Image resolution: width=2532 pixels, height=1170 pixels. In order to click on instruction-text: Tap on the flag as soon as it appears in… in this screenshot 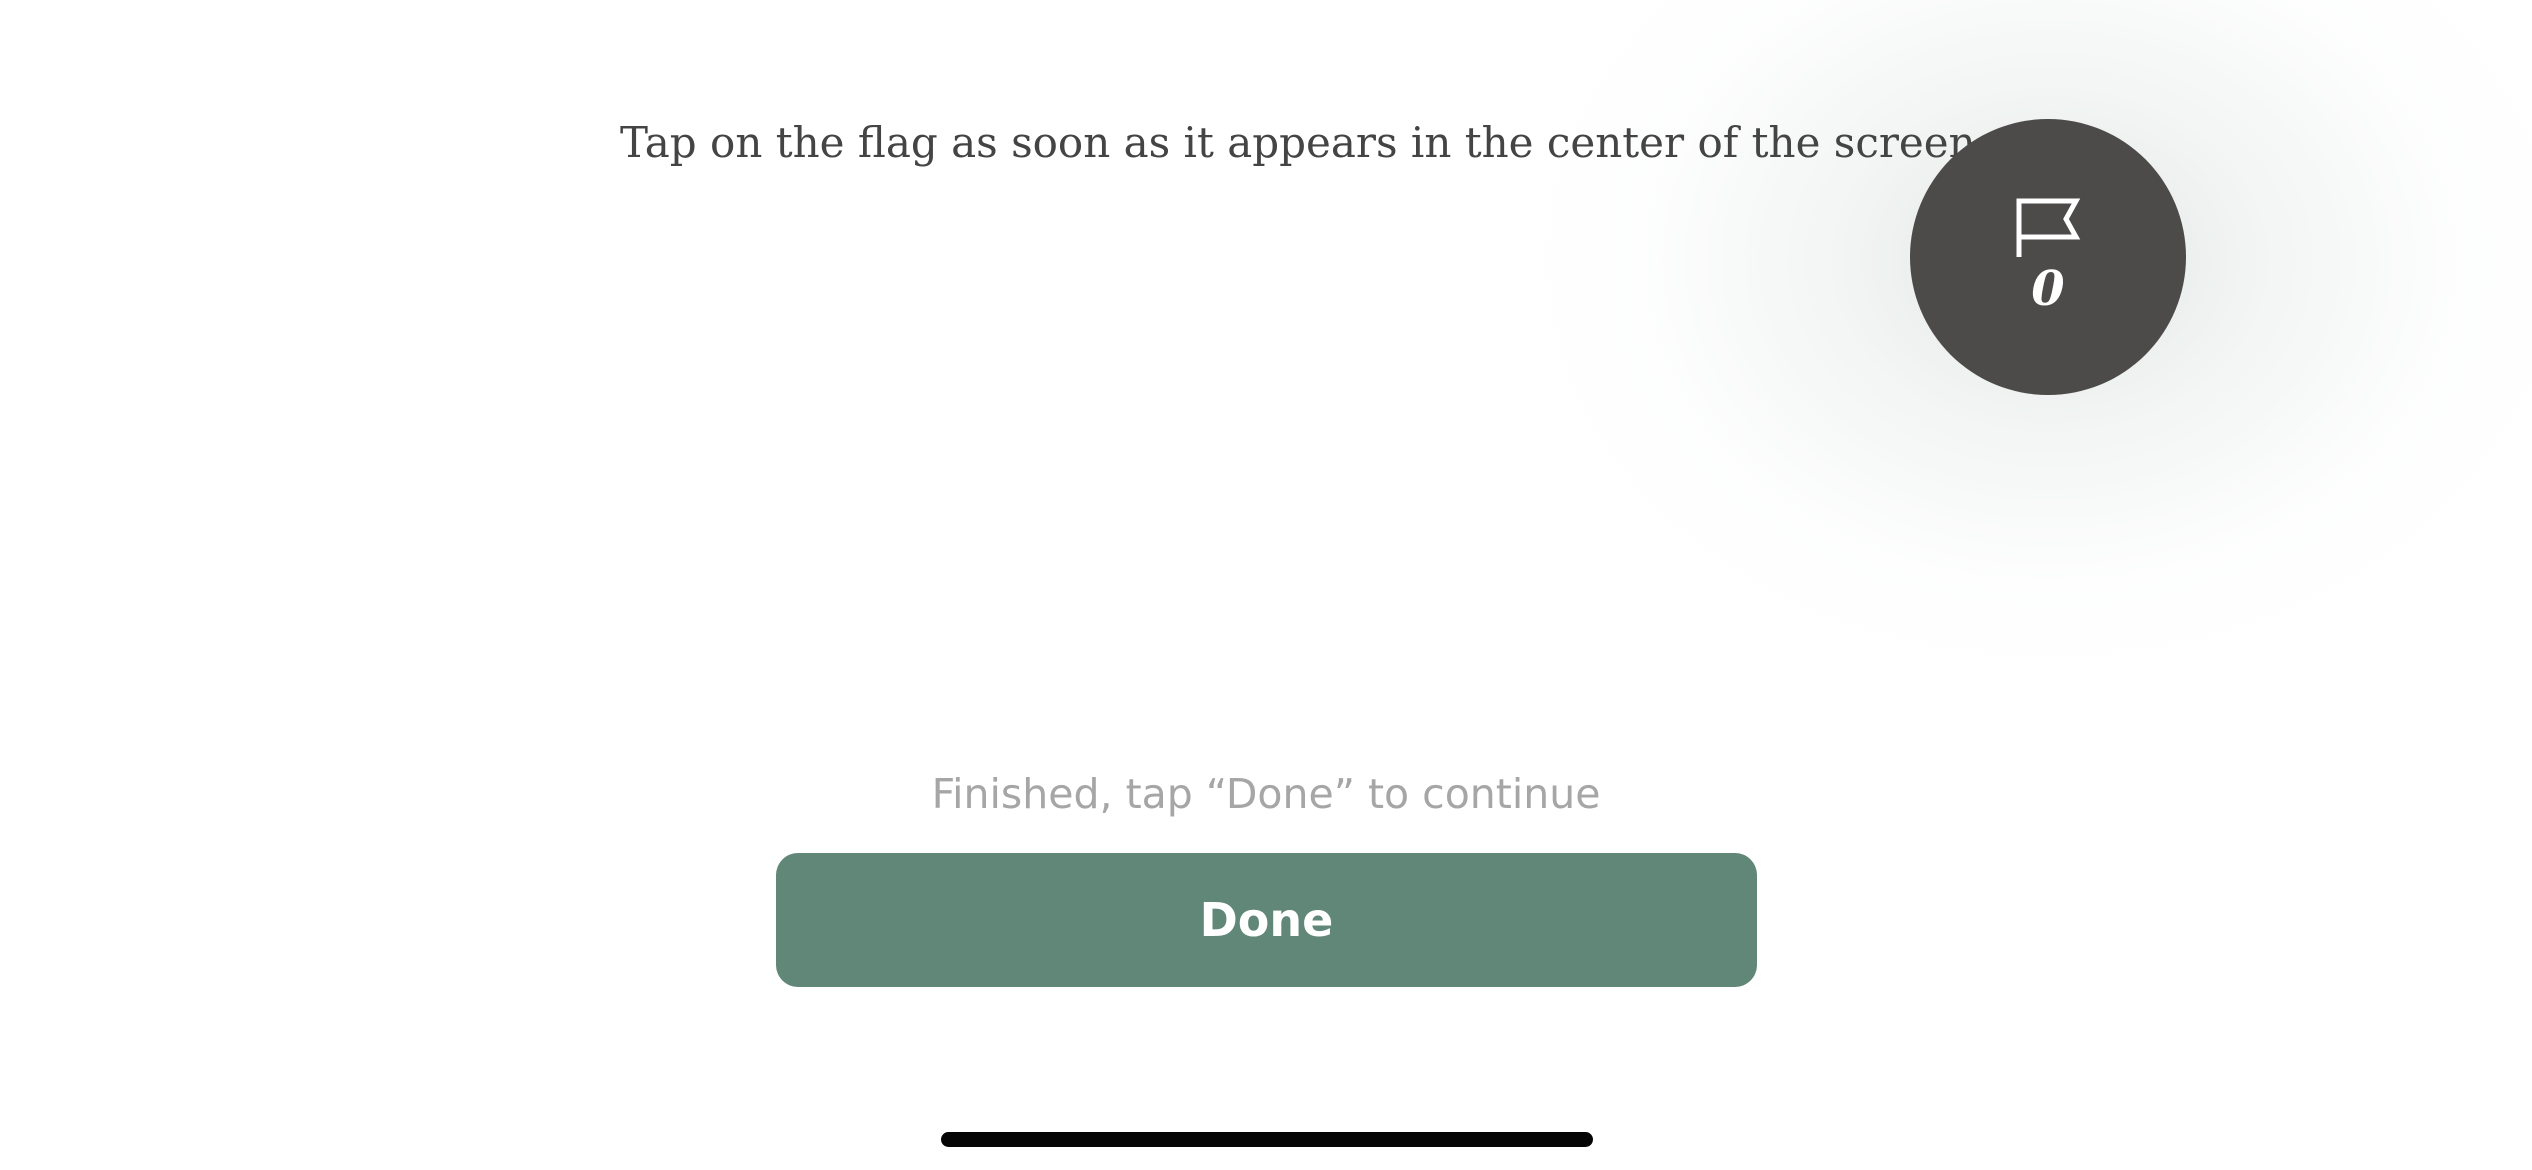, I will do `click(1305, 142)`.